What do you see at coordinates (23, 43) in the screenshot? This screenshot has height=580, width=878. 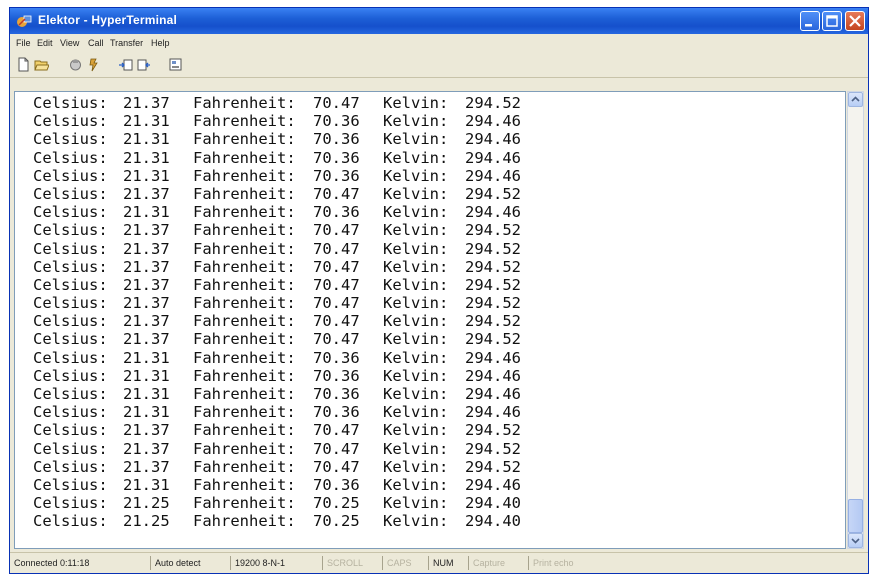 I see `menu-file: File` at bounding box center [23, 43].